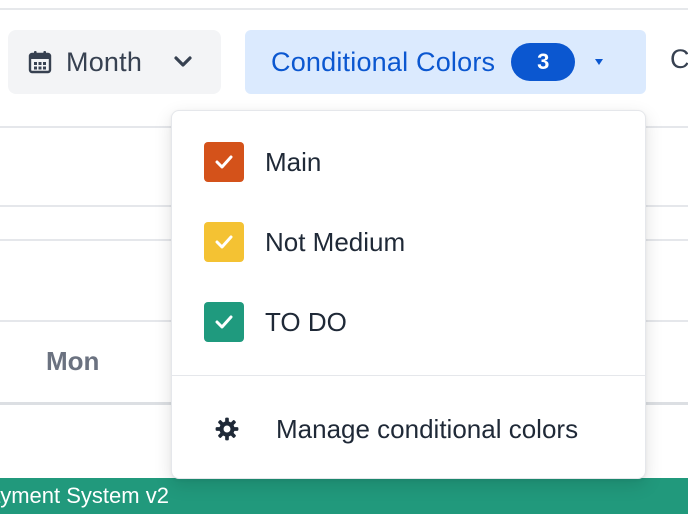 This screenshot has width=688, height=514. Describe the element at coordinates (40, 62) in the screenshot. I see `calendar-icon` at that location.